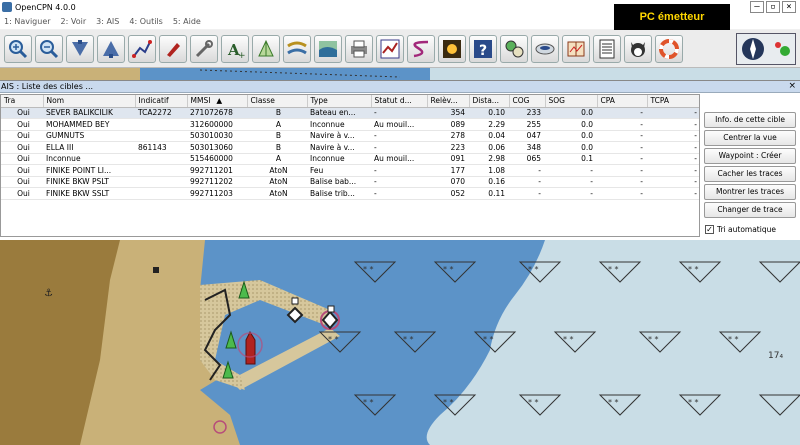  I want to click on dashboard-icon, so click(514, 49).